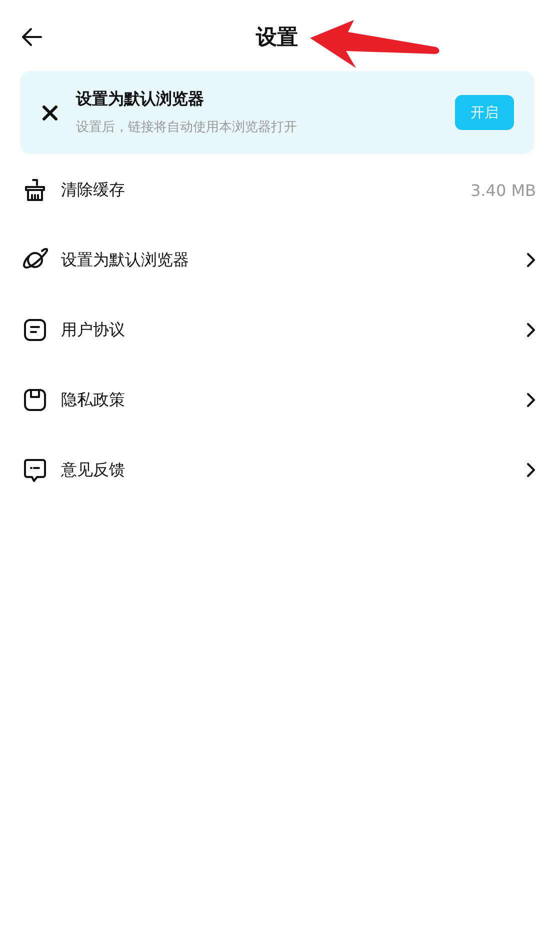  I want to click on document-icon, so click(35, 330).